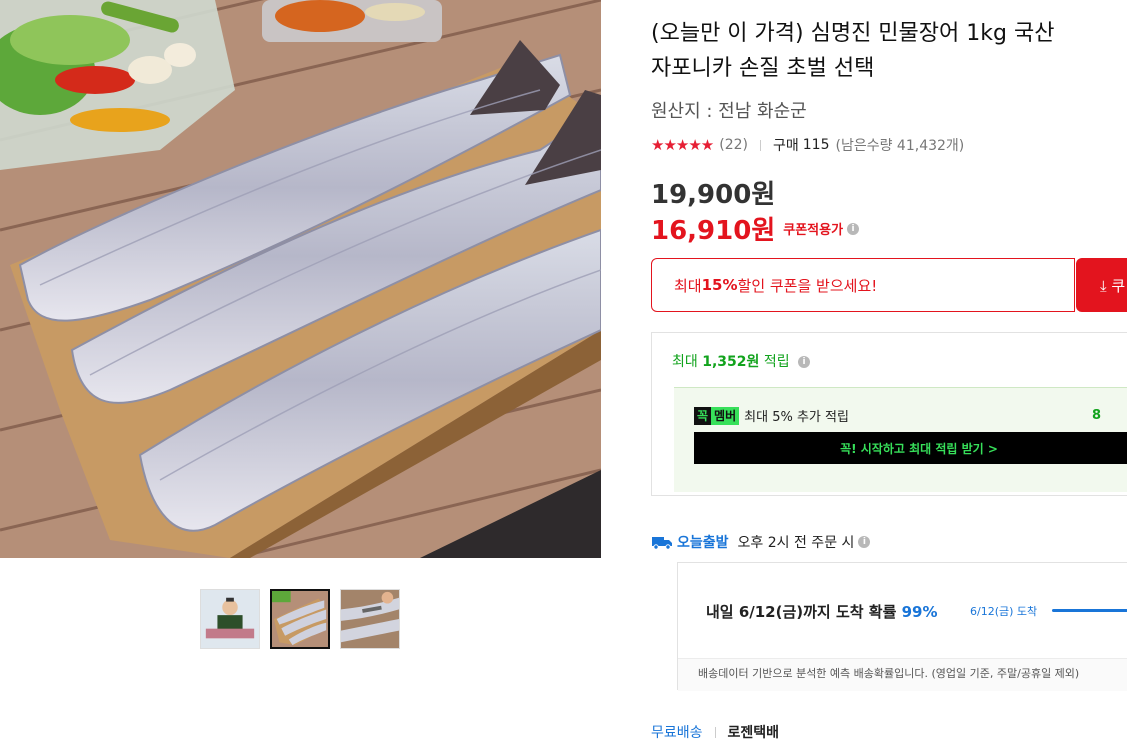  Describe the element at coordinates (713, 231) in the screenshot. I see `sale-price: 16,910원` at that location.